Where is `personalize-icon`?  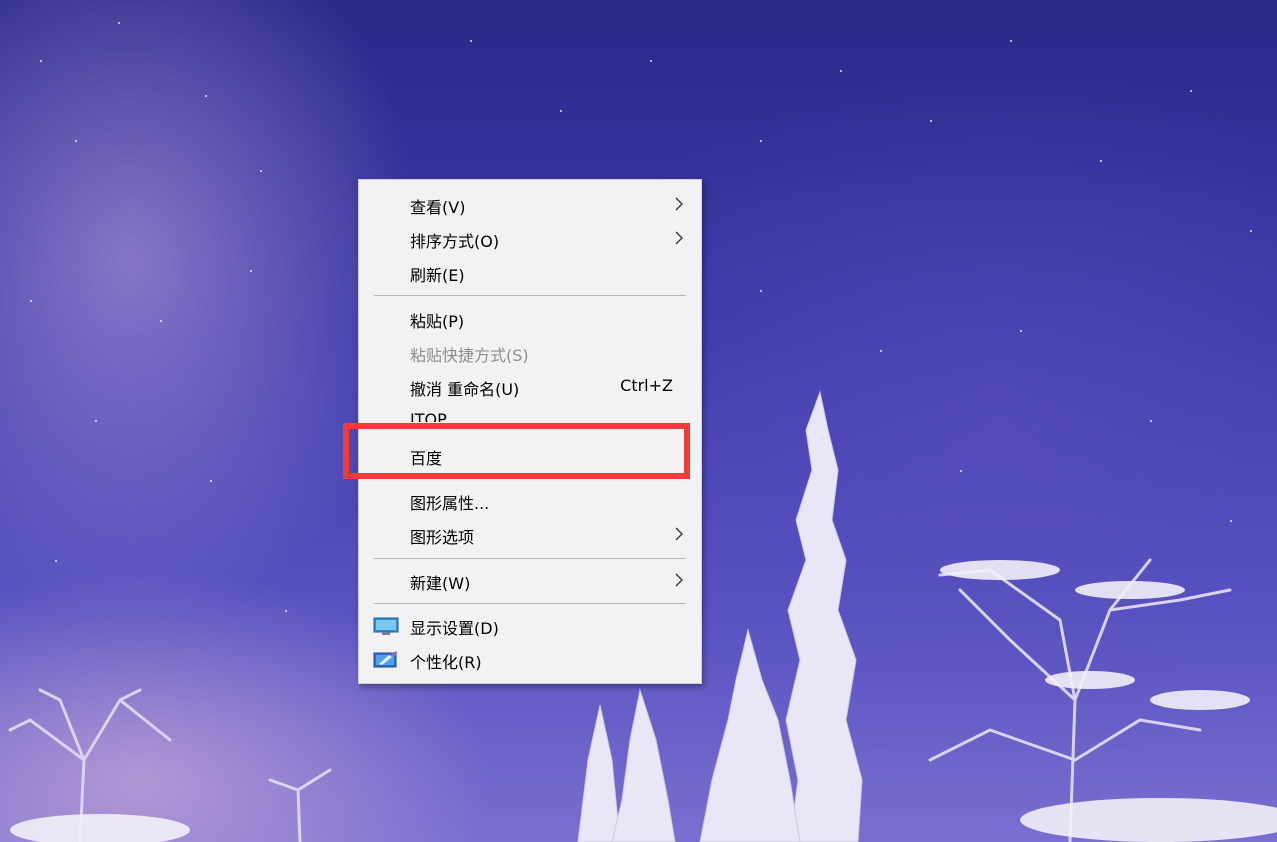 personalize-icon is located at coordinates (385, 659).